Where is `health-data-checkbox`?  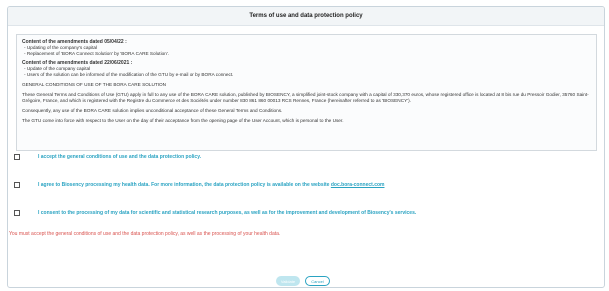
health-data-checkbox is located at coordinates (17, 185).